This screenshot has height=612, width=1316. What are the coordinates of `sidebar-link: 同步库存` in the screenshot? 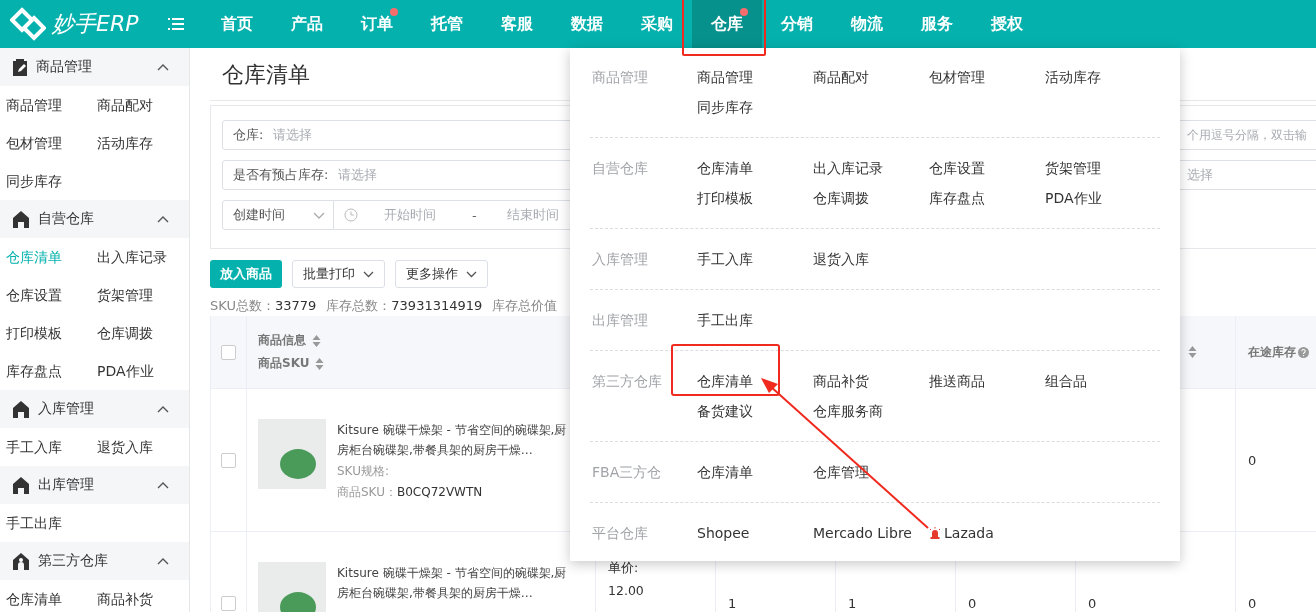 It's located at (51, 181).